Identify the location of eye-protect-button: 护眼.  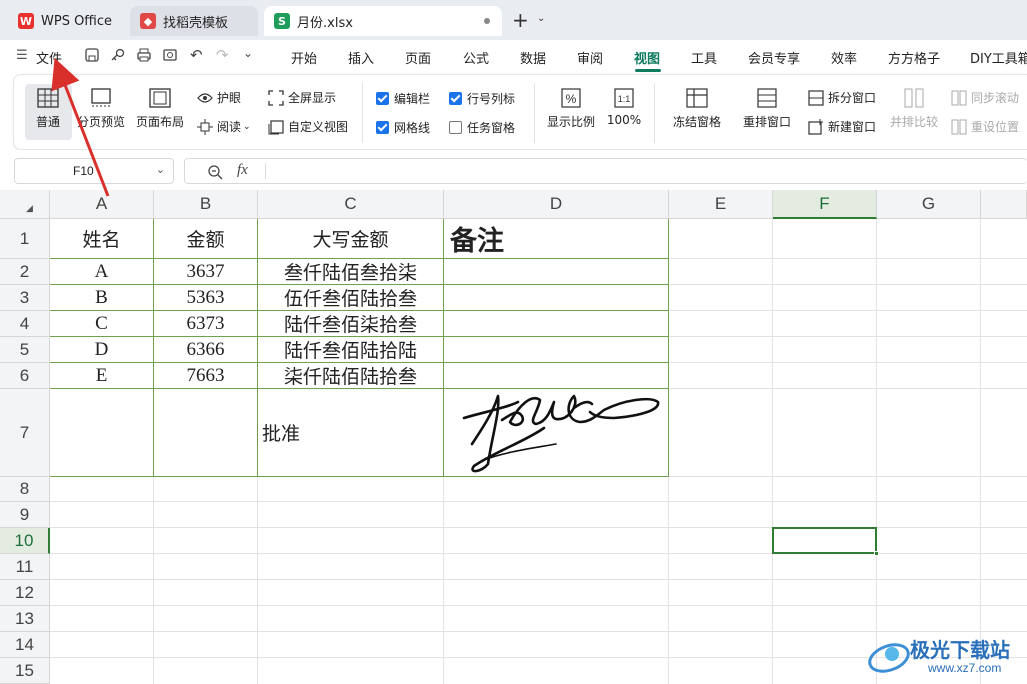
(219, 97).